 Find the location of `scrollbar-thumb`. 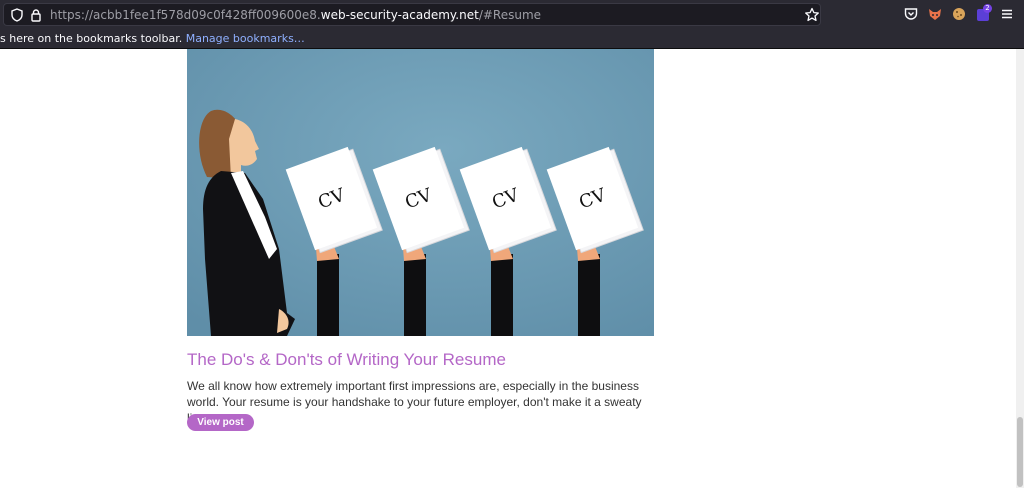

scrollbar-thumb is located at coordinates (1020, 452).